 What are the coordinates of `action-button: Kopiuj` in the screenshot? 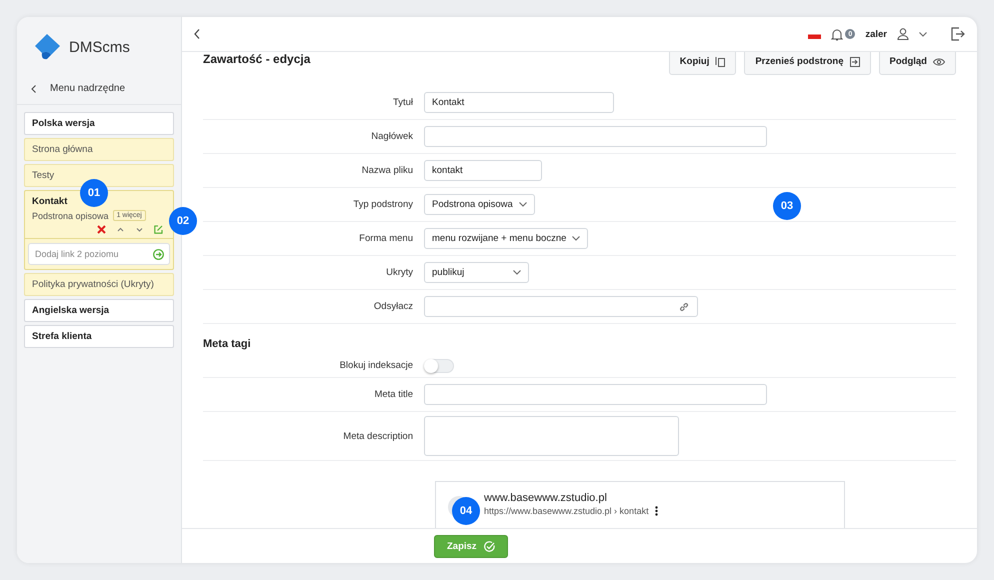 It's located at (702, 63).